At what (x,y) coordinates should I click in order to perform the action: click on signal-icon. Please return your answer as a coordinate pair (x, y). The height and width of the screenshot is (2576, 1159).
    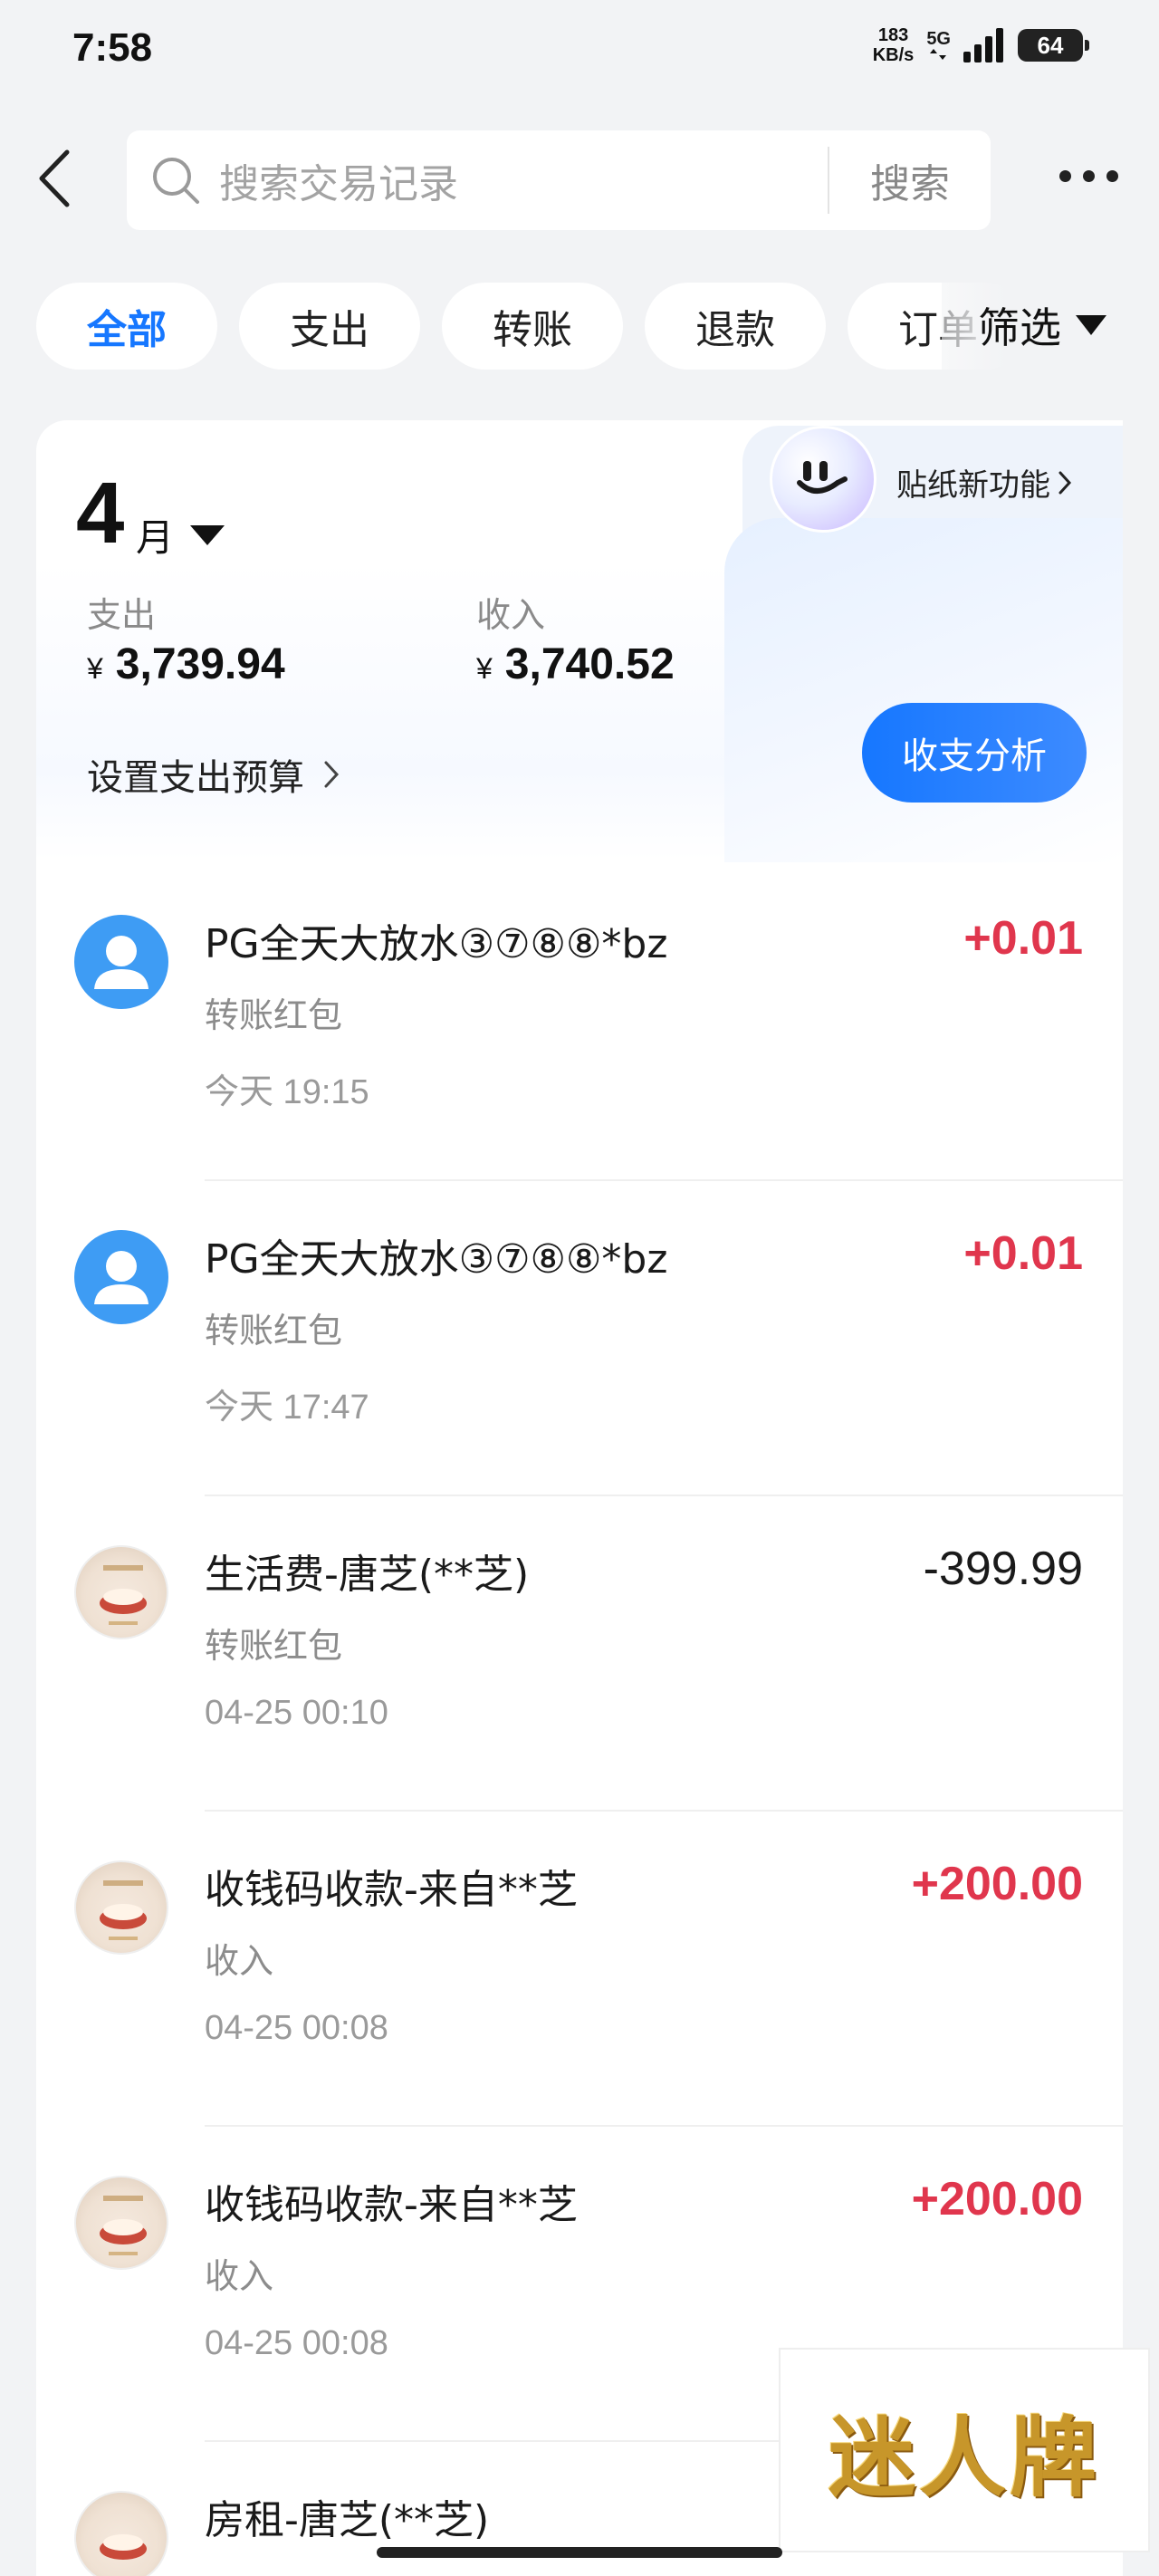
    Looking at the image, I should click on (983, 45).